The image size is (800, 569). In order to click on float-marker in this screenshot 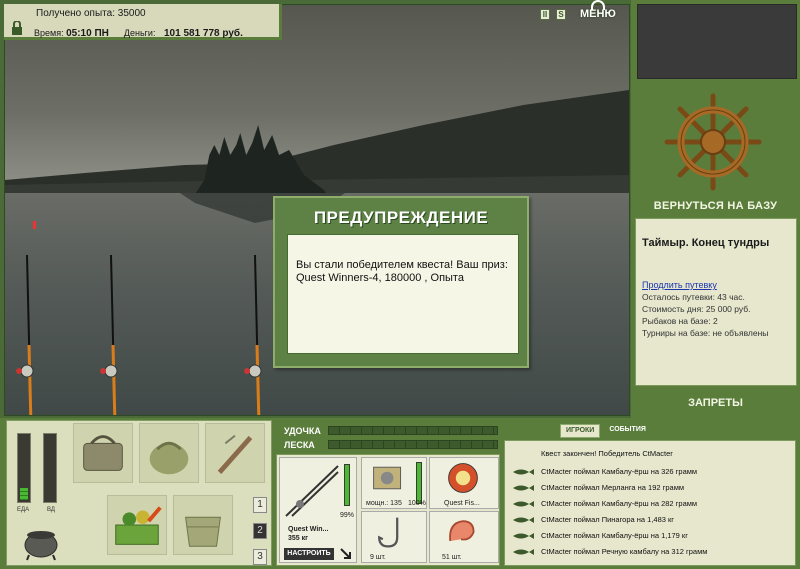, I will do `click(34, 225)`.